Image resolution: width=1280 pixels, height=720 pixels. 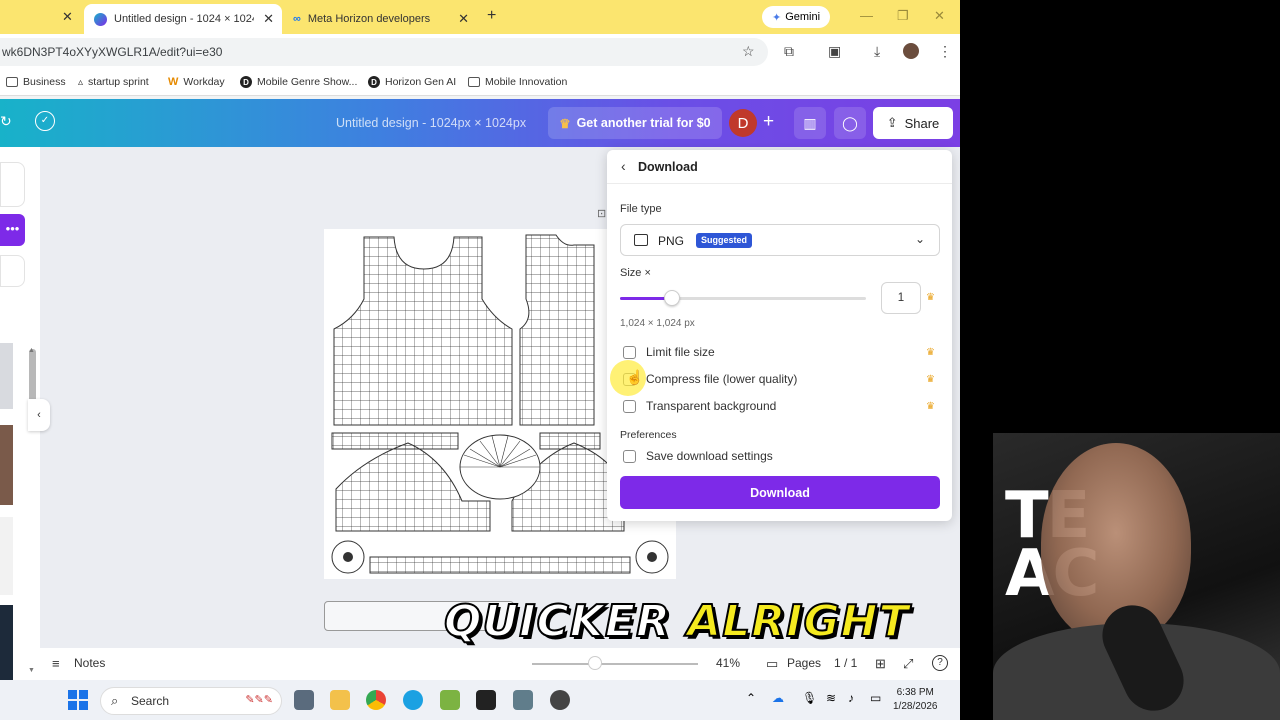 I want to click on lock-icon: ⊡, so click(x=601, y=213).